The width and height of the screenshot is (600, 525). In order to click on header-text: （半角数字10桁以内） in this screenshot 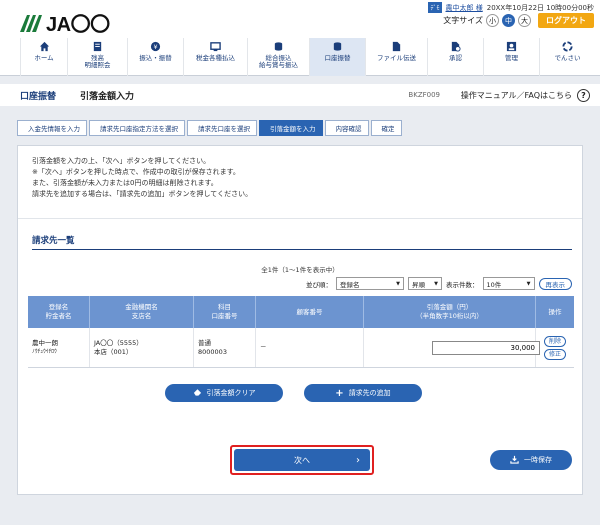, I will do `click(449, 316)`.